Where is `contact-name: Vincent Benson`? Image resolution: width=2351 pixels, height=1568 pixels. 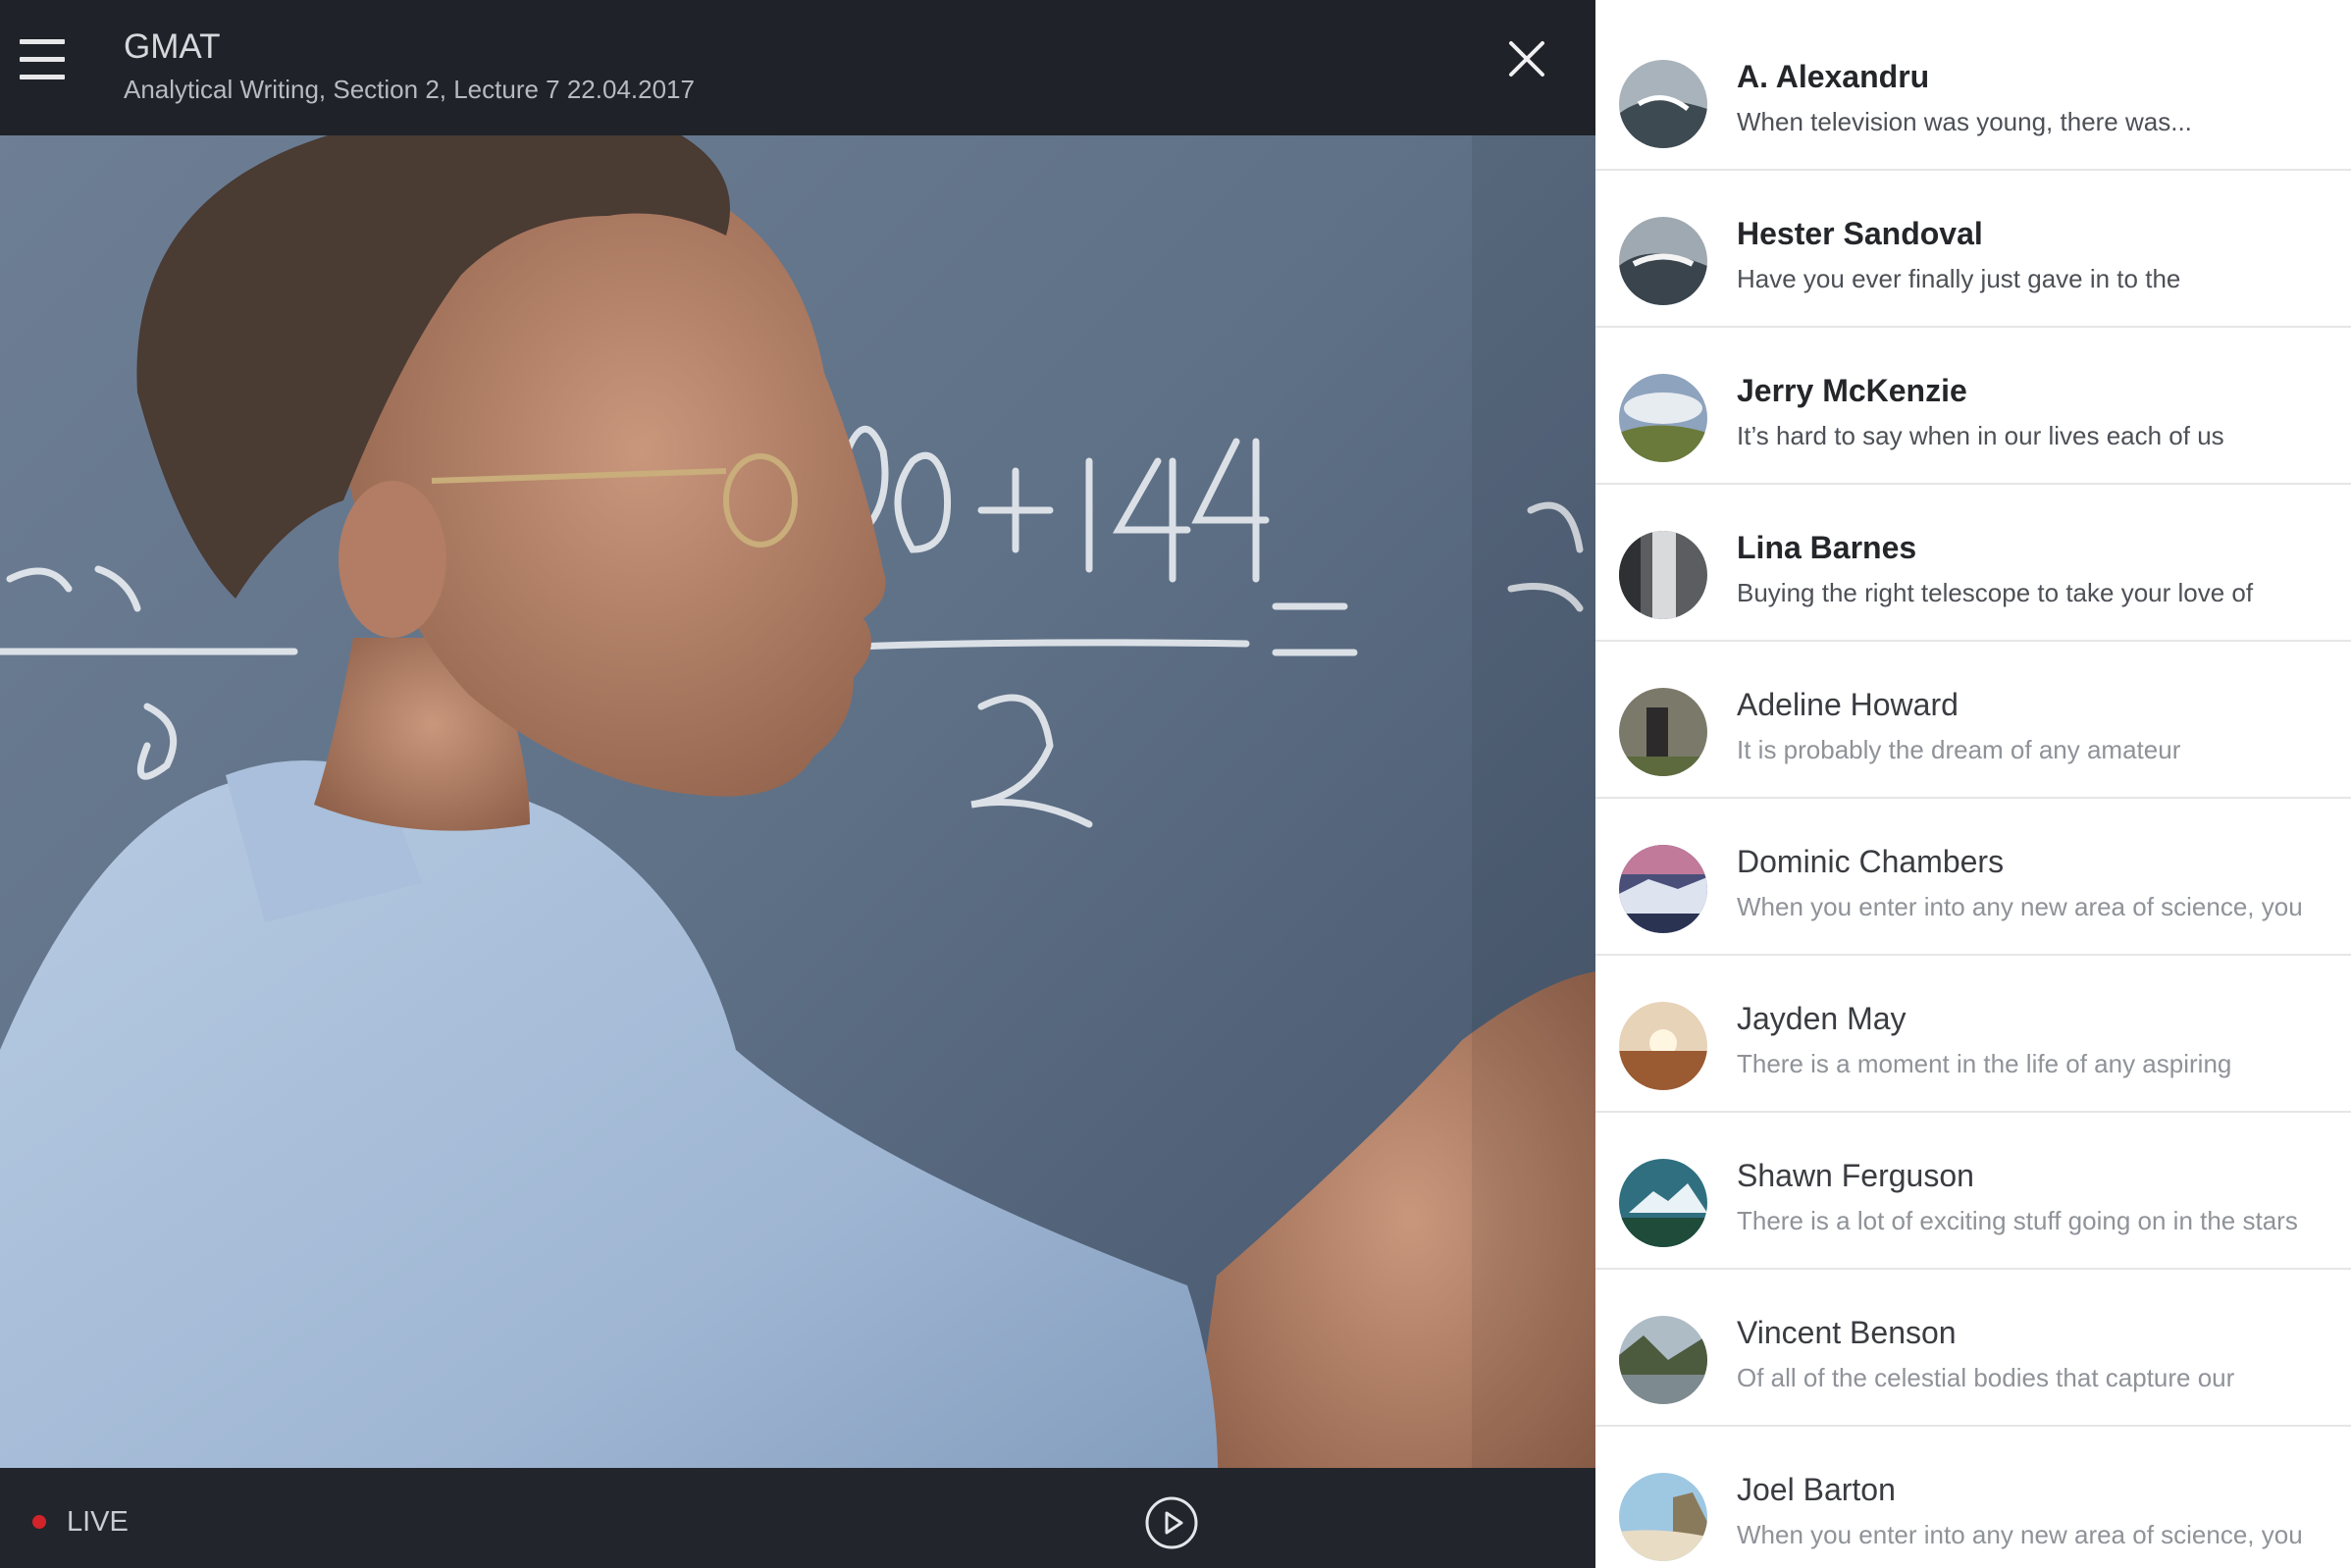 contact-name: Vincent Benson is located at coordinates (1847, 1332).